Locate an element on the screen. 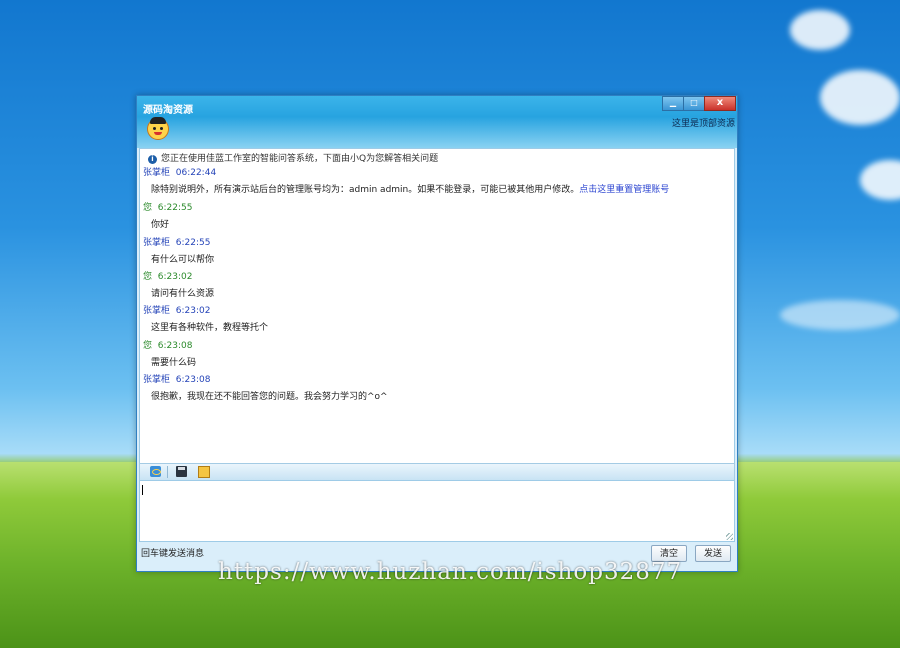 This screenshot has width=900, height=648. message-header: 张掌柜 06:22:44 is located at coordinates (179, 171).